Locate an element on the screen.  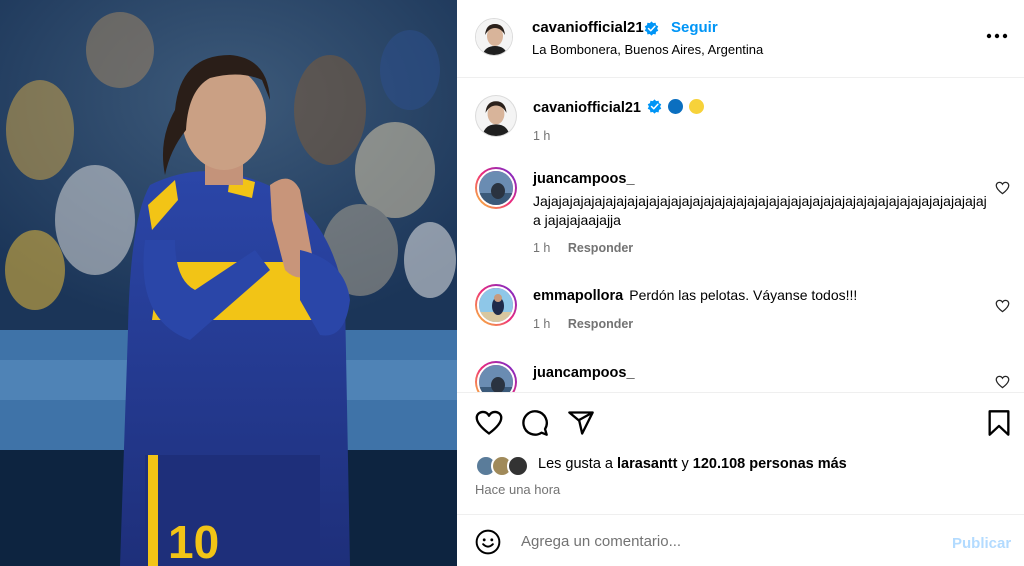
caption-time: 1 h is located at coordinates (541, 136).